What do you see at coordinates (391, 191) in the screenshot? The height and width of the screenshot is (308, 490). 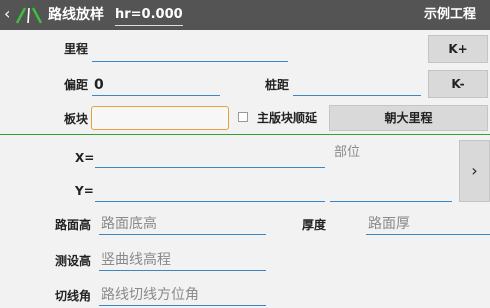 I see `part-value-field` at bounding box center [391, 191].